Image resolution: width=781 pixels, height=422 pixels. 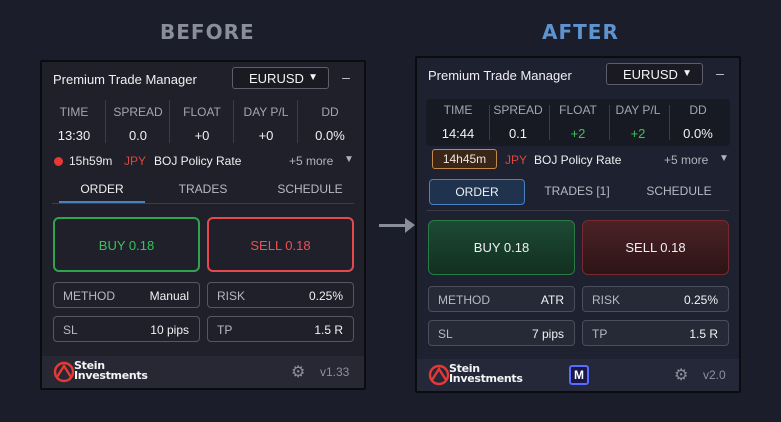 I want to click on sl-field: SL 10 pips, so click(x=126, y=329).